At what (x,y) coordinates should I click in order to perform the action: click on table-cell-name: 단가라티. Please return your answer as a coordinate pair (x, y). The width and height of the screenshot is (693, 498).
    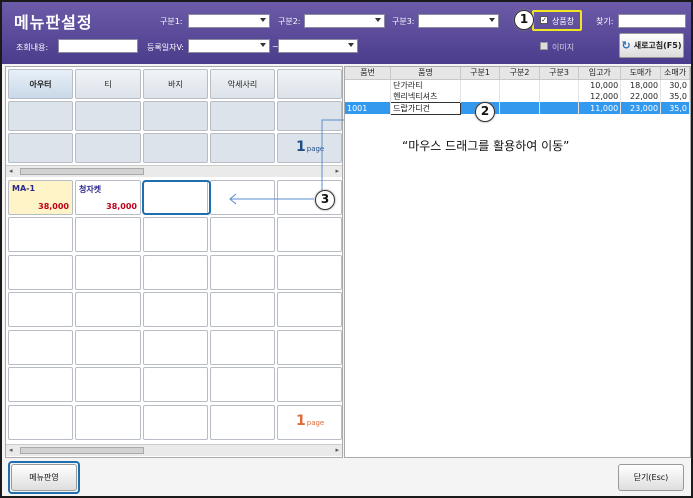
    Looking at the image, I should click on (425, 85).